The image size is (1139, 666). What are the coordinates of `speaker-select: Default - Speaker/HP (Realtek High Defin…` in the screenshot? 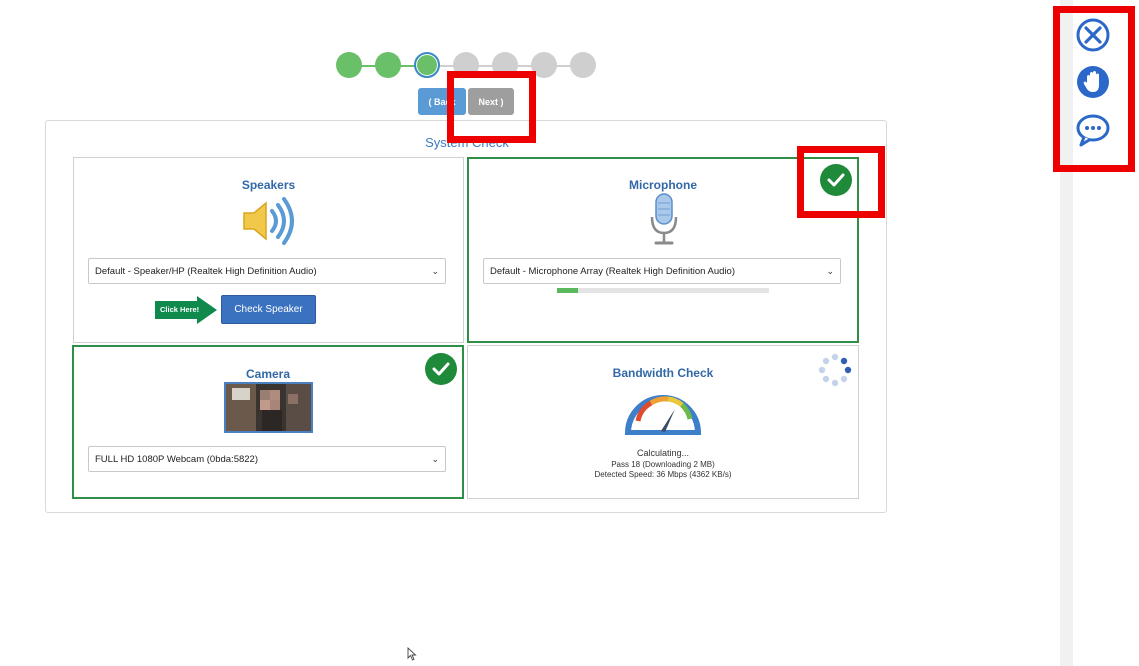 It's located at (267, 271).